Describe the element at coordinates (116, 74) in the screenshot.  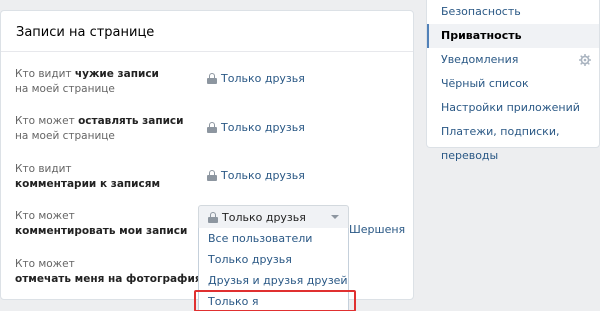
I see `row-label-bold: чужие записи` at that location.